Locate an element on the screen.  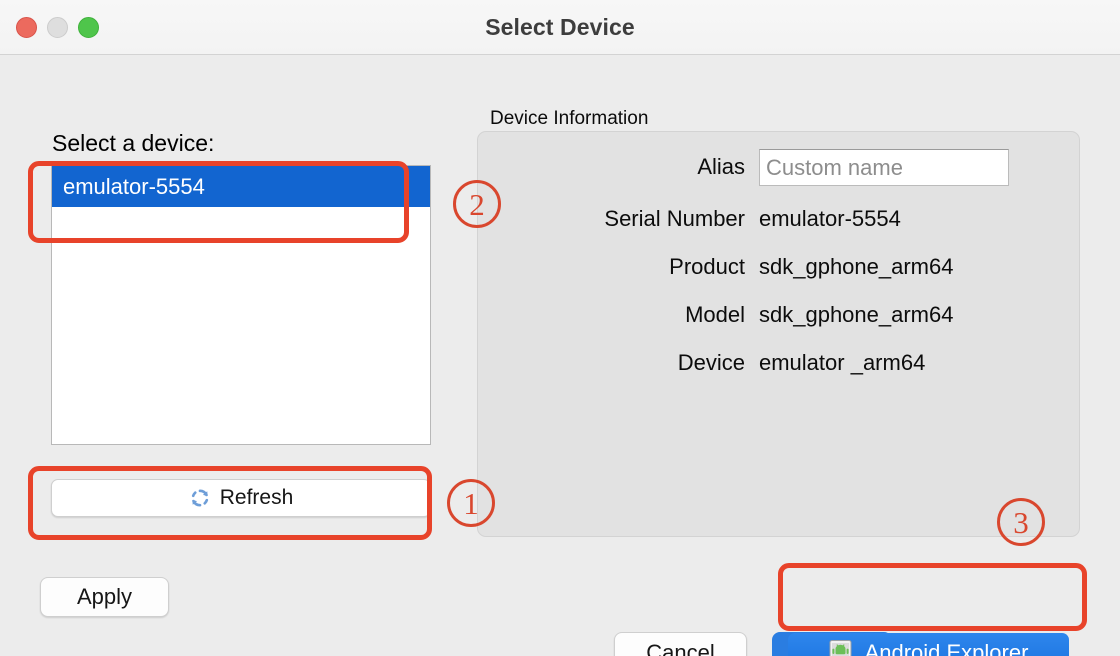
info-row-alias: Alias Custom name is located at coordinates (779, 167).